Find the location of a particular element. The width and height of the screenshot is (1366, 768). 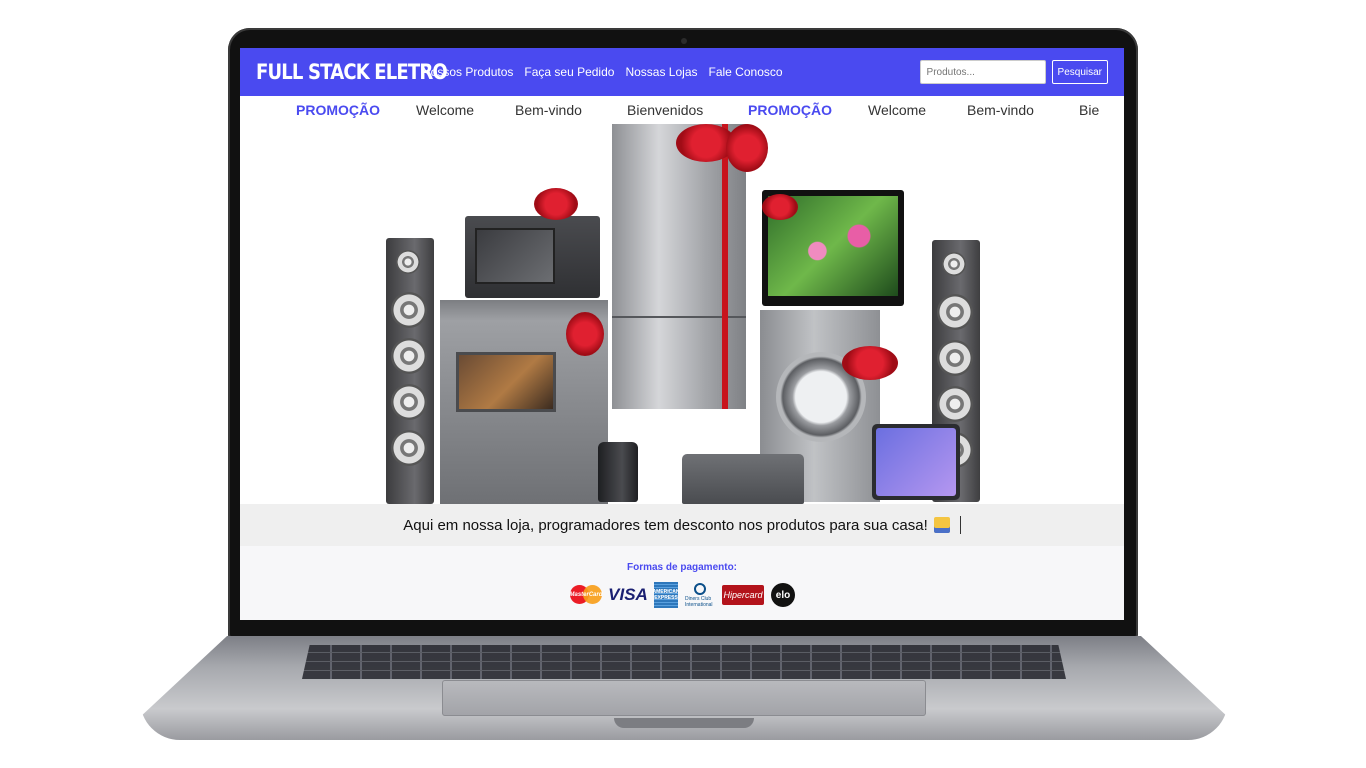

nav-link-lojas: Nossas Lojas is located at coordinates (661, 72).